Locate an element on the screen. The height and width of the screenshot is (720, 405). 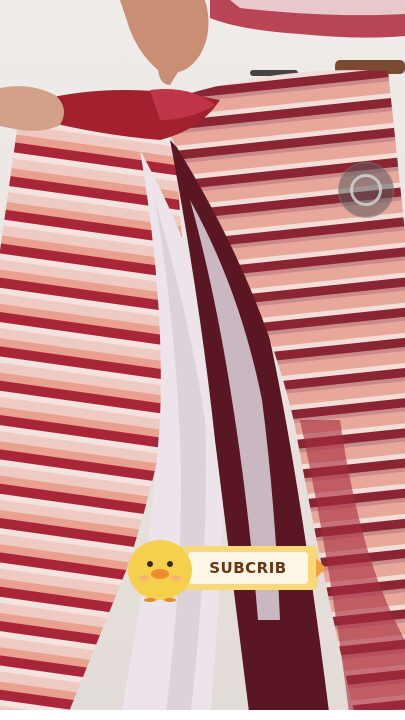
chick-icon is located at coordinates (160, 571).